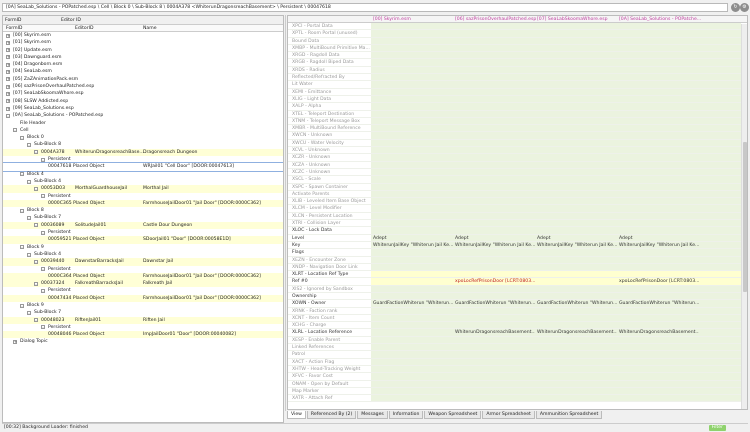 The image size is (750, 432). I want to click on field-row: Map Marker, so click(517, 391).